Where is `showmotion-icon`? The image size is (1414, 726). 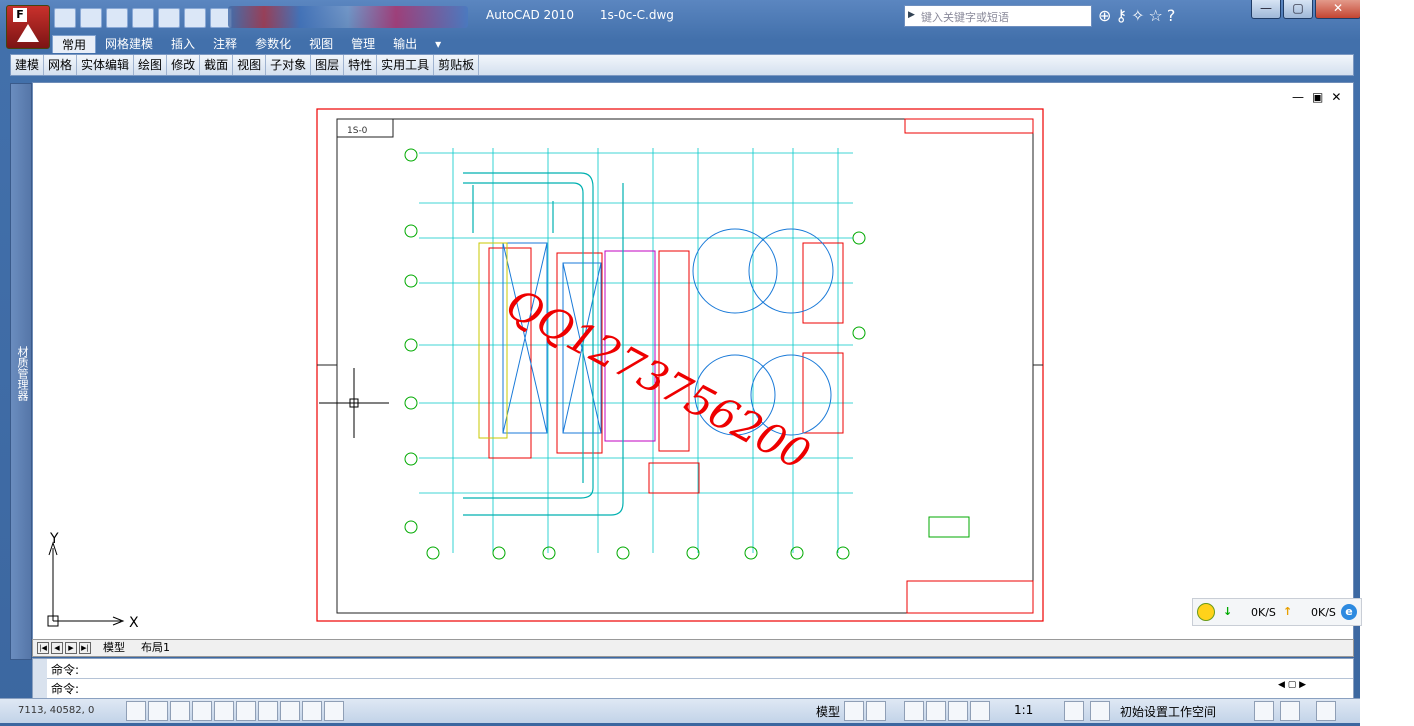
showmotion-icon is located at coordinates (980, 711).